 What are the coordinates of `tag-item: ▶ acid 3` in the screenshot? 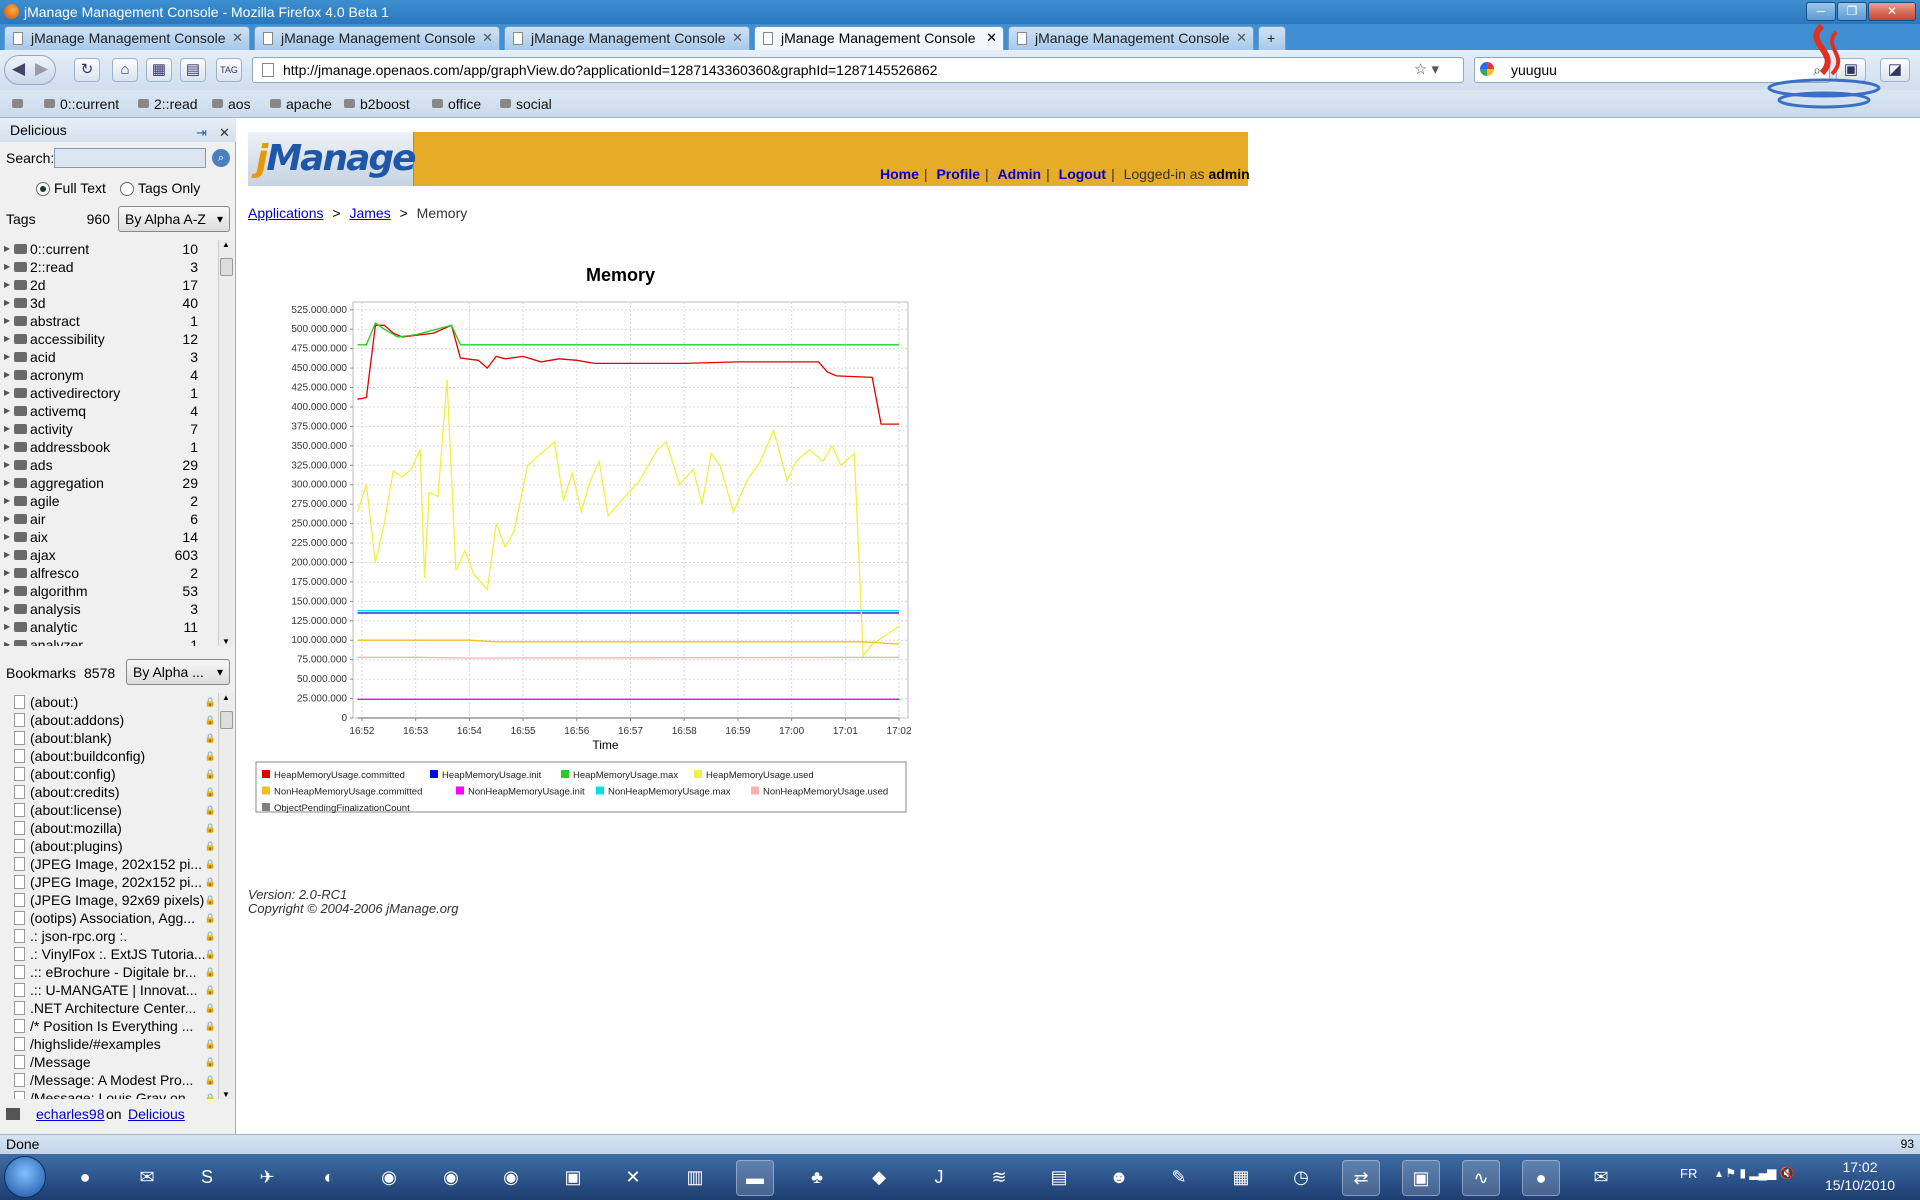 It's located at (109, 357).